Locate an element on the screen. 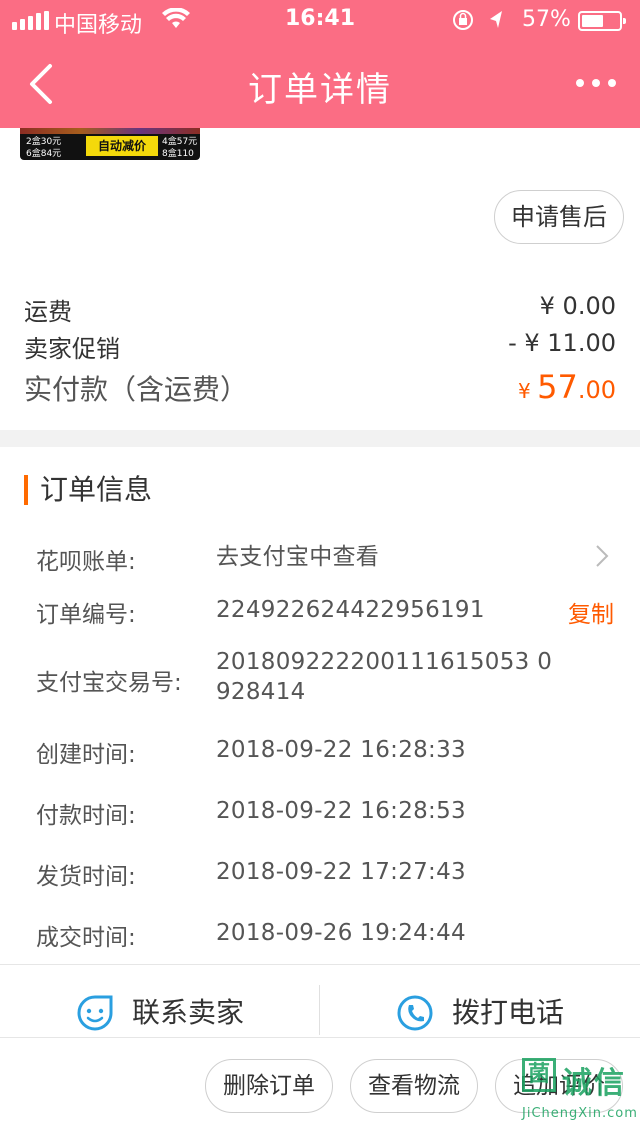  seller-promo-label: 卖家促销 is located at coordinates (72, 349).